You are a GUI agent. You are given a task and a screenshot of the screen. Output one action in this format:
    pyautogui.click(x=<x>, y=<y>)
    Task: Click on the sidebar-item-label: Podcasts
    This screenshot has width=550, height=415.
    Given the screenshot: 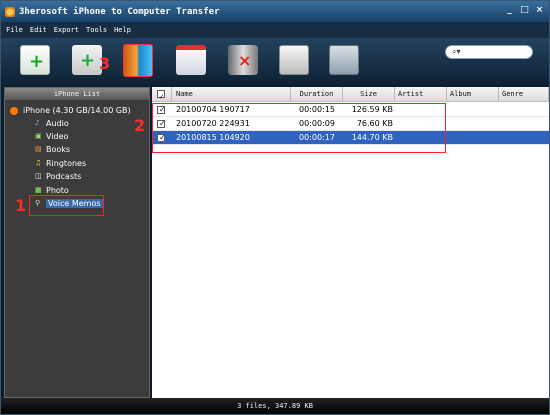 What is the action you would take?
    pyautogui.click(x=64, y=176)
    